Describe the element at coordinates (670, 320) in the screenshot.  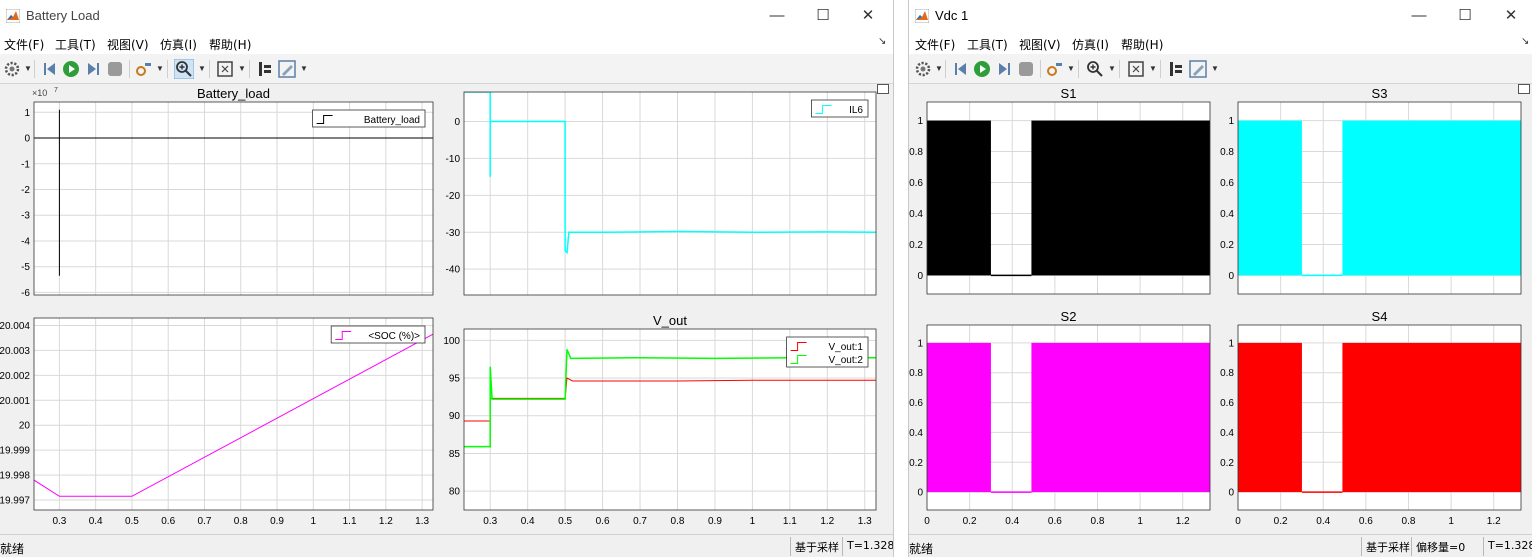
I see `chart-title: V_out` at that location.